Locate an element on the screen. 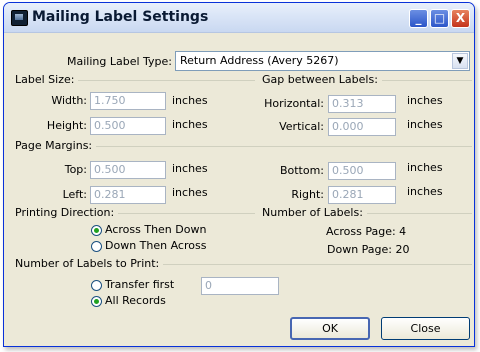  transfer-first-radio is located at coordinates (96, 285).